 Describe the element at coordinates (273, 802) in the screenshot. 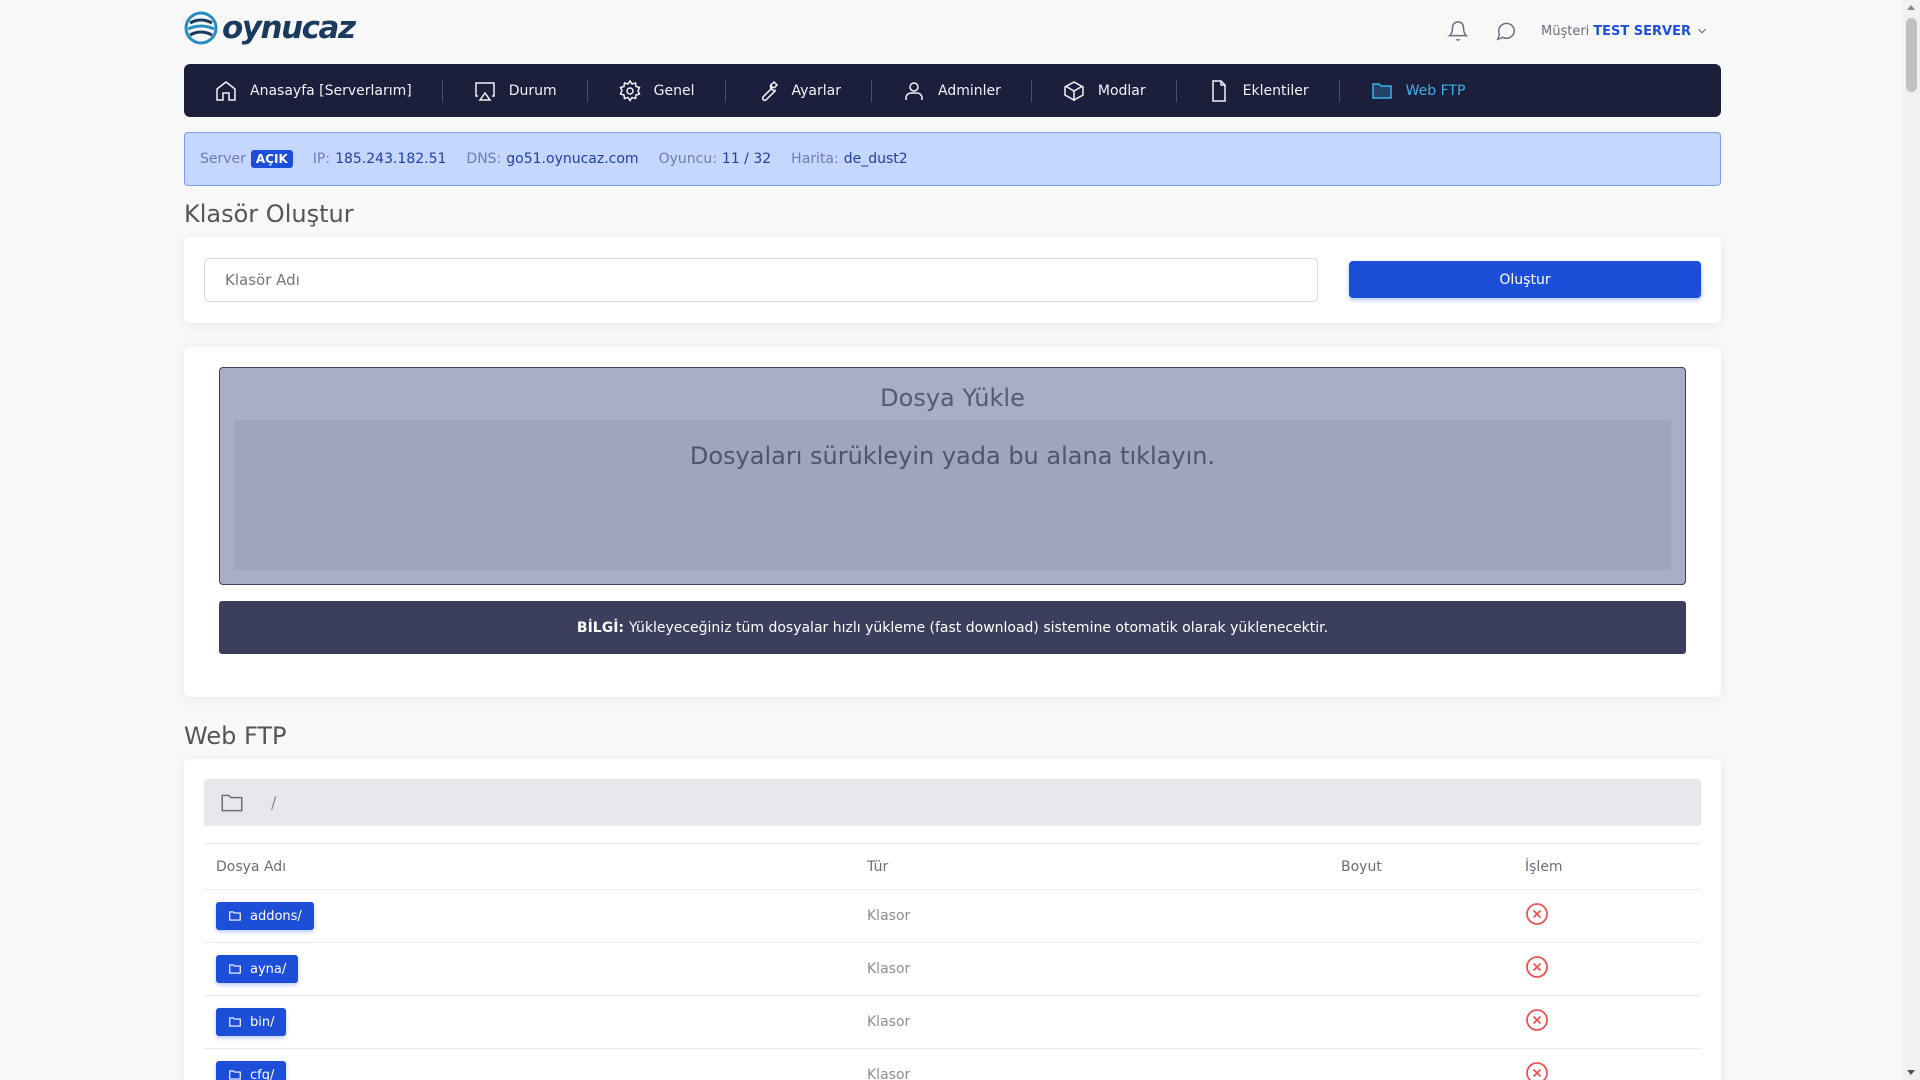

I see `breadcrumb-path: /` at that location.